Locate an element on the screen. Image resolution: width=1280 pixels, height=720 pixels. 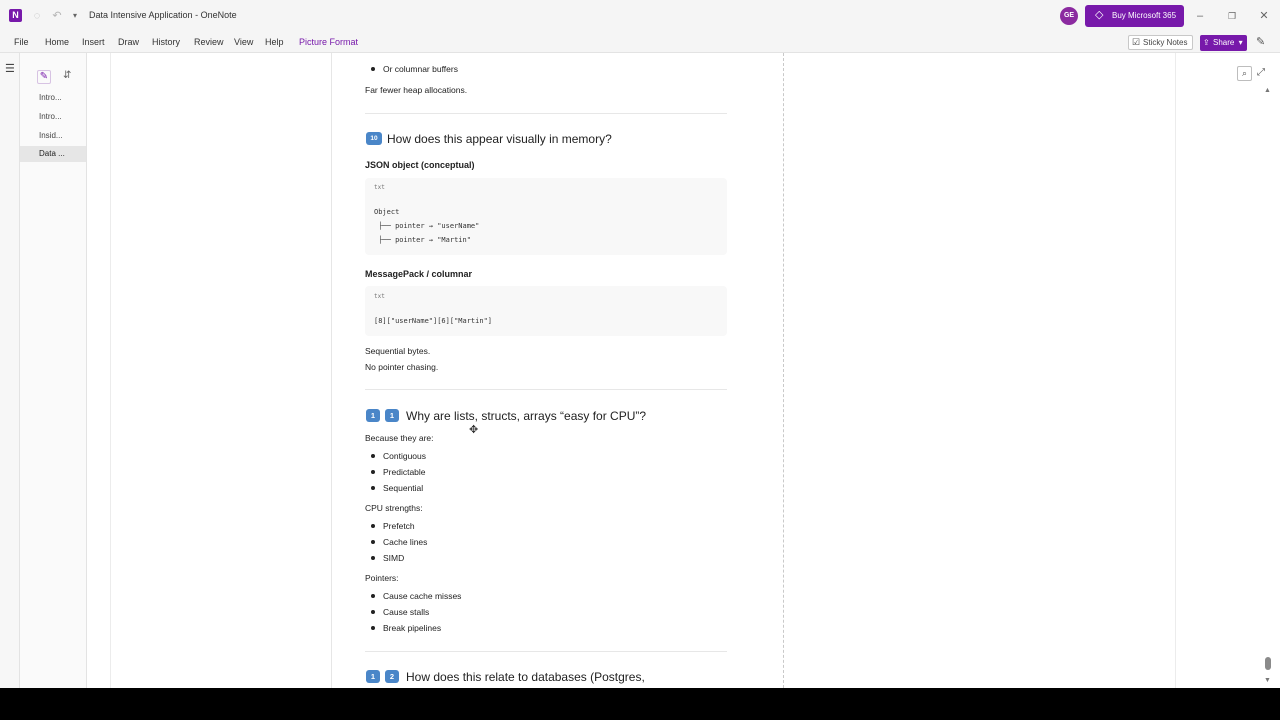
share-icon: ⇪ is located at coordinates (1206, 42).